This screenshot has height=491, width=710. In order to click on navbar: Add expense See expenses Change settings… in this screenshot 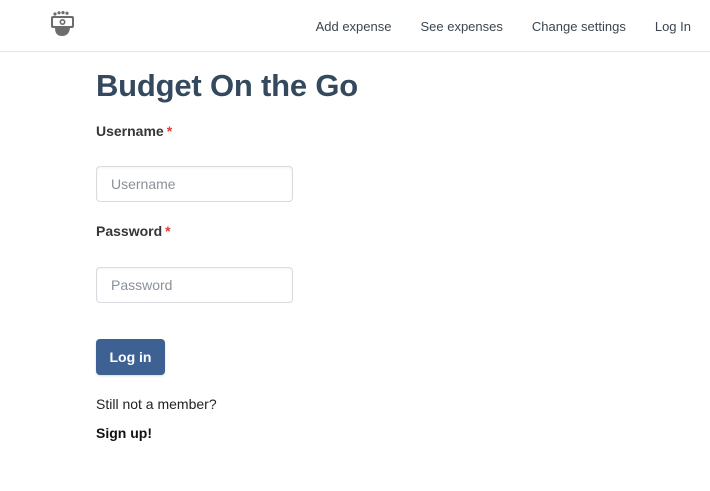, I will do `click(355, 26)`.